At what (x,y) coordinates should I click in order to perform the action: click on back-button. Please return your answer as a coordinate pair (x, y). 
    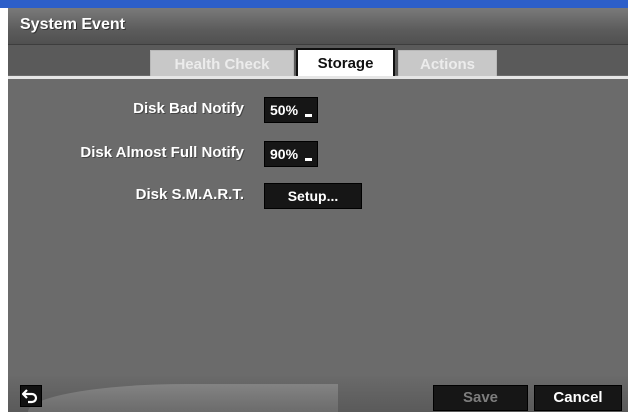
    Looking at the image, I should click on (31, 396).